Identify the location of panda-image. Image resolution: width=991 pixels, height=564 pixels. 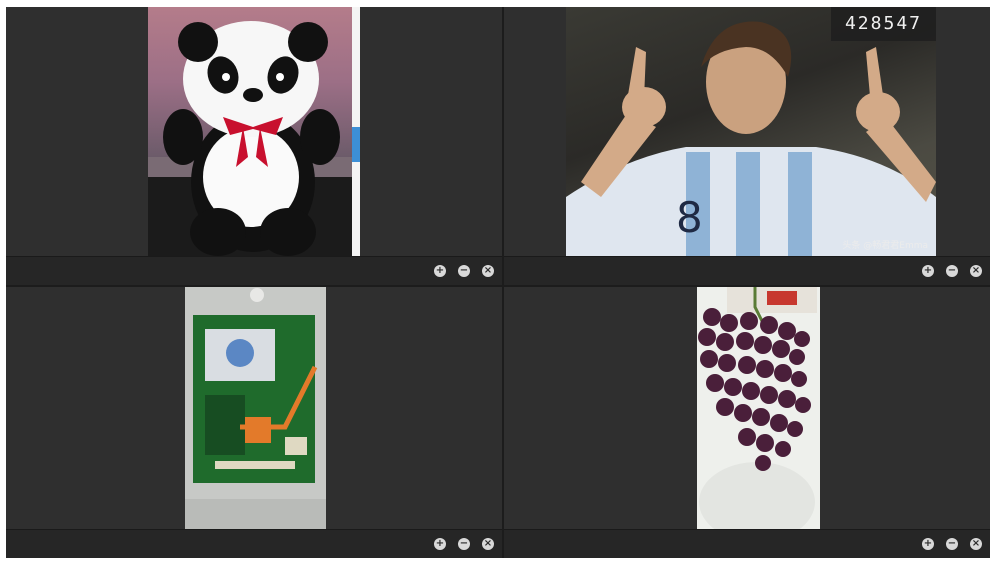
(254, 132).